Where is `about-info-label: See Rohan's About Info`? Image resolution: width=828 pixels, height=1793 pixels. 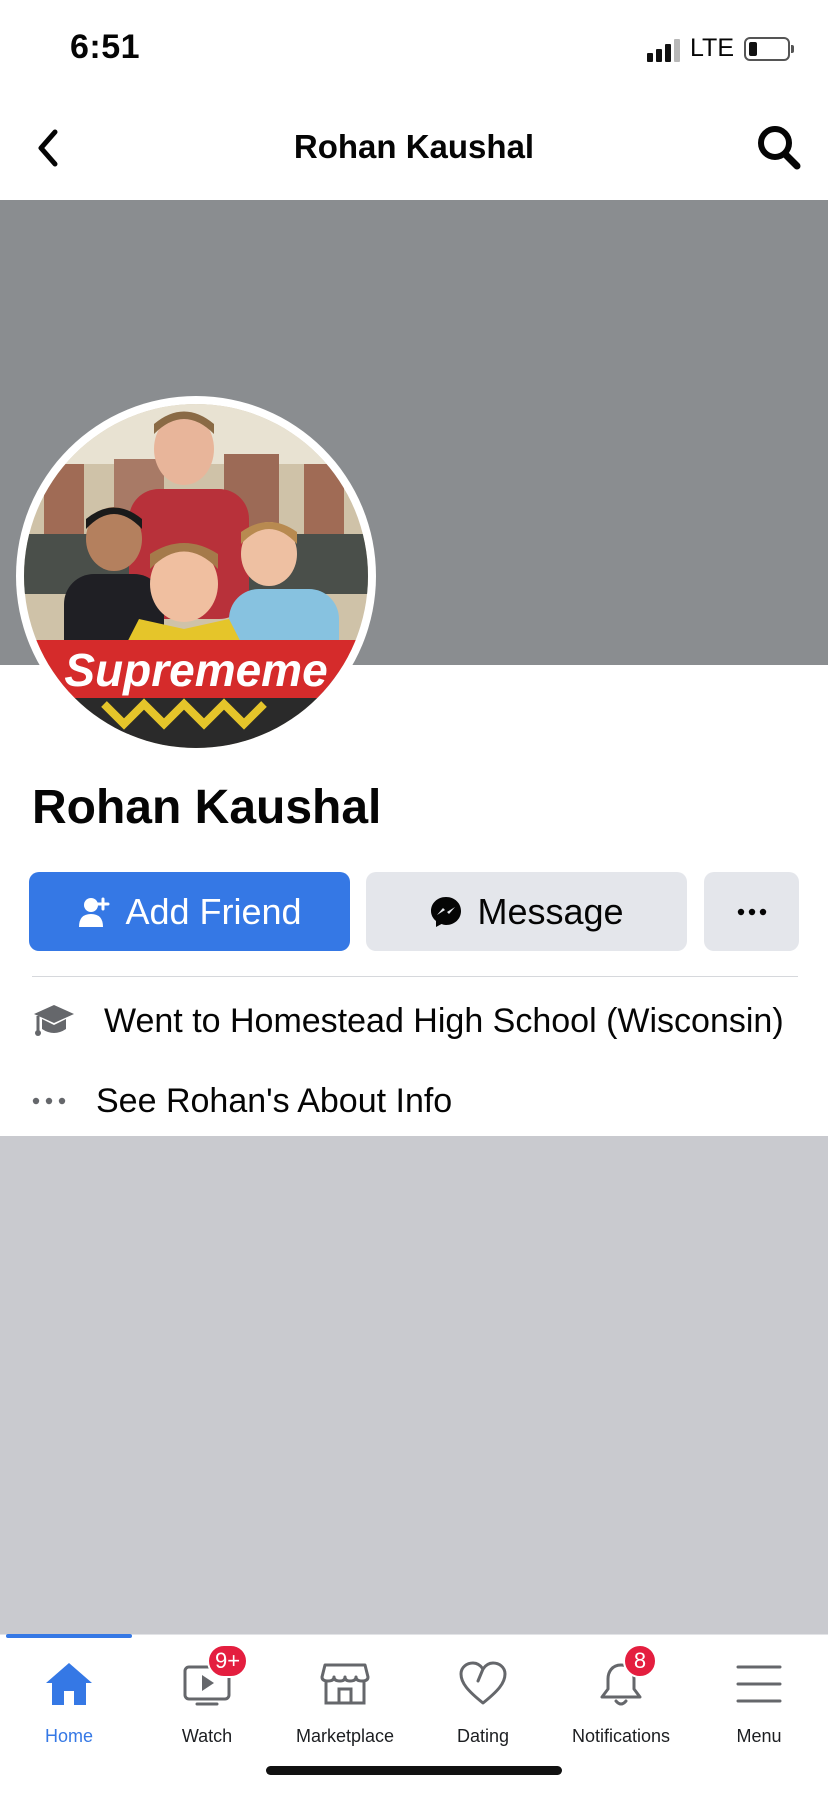
about-info-label: See Rohan's About Info is located at coordinates (274, 1100).